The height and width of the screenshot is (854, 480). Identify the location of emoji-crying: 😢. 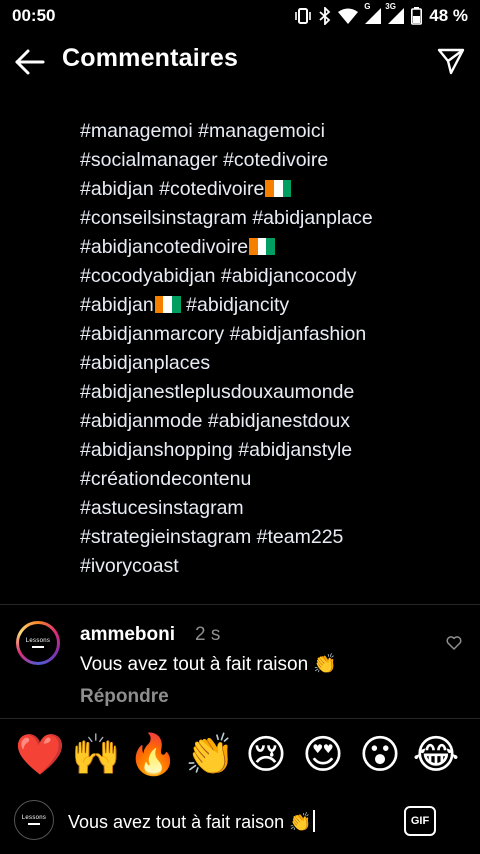
(266, 755).